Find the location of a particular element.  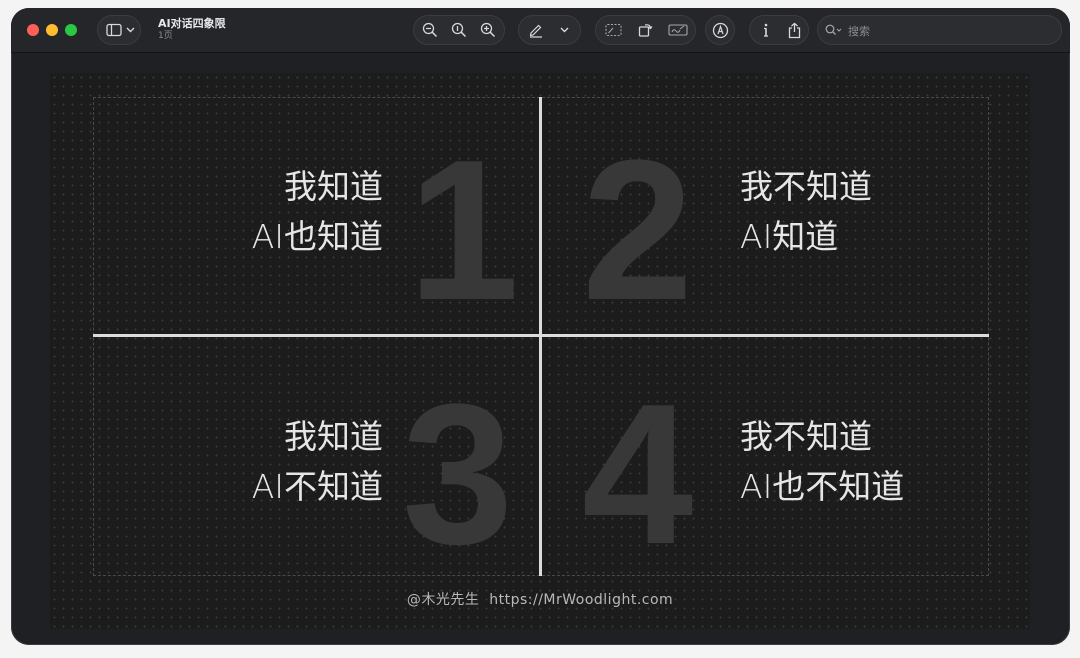

zoom-button is located at coordinates (71, 30).